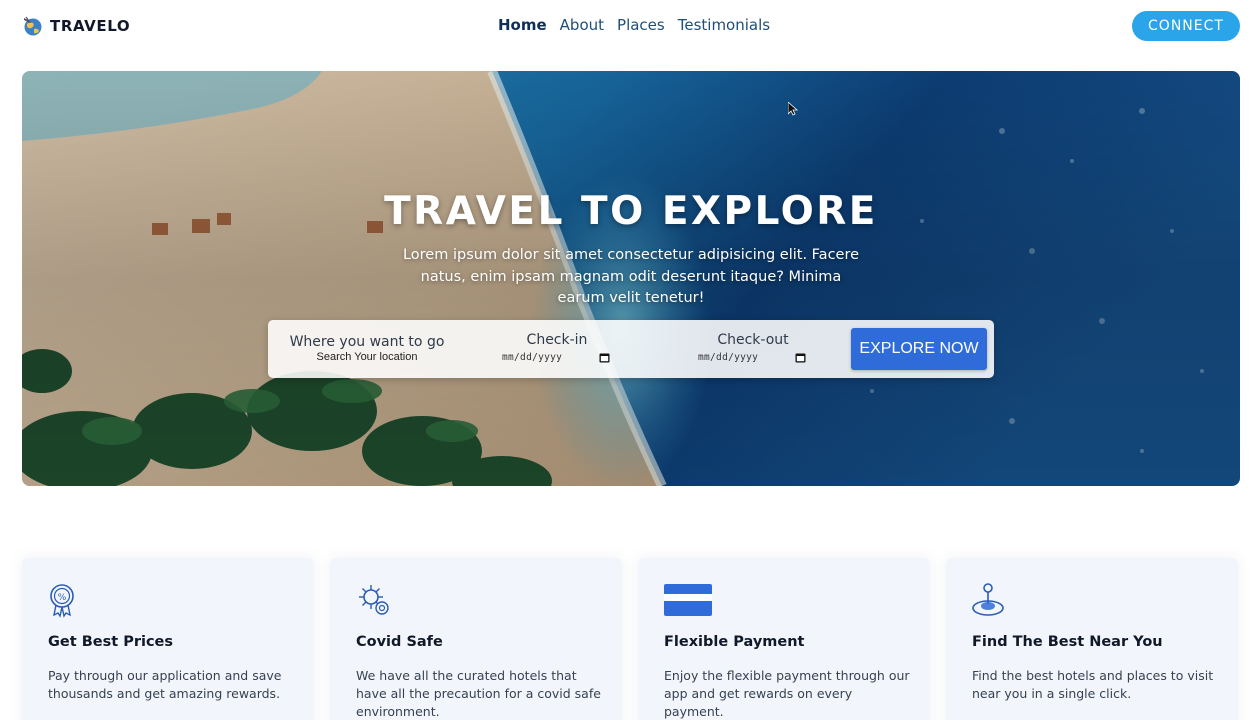  I want to click on checkout-field: Check-out mm/dd/yyyy, so click(753, 361).